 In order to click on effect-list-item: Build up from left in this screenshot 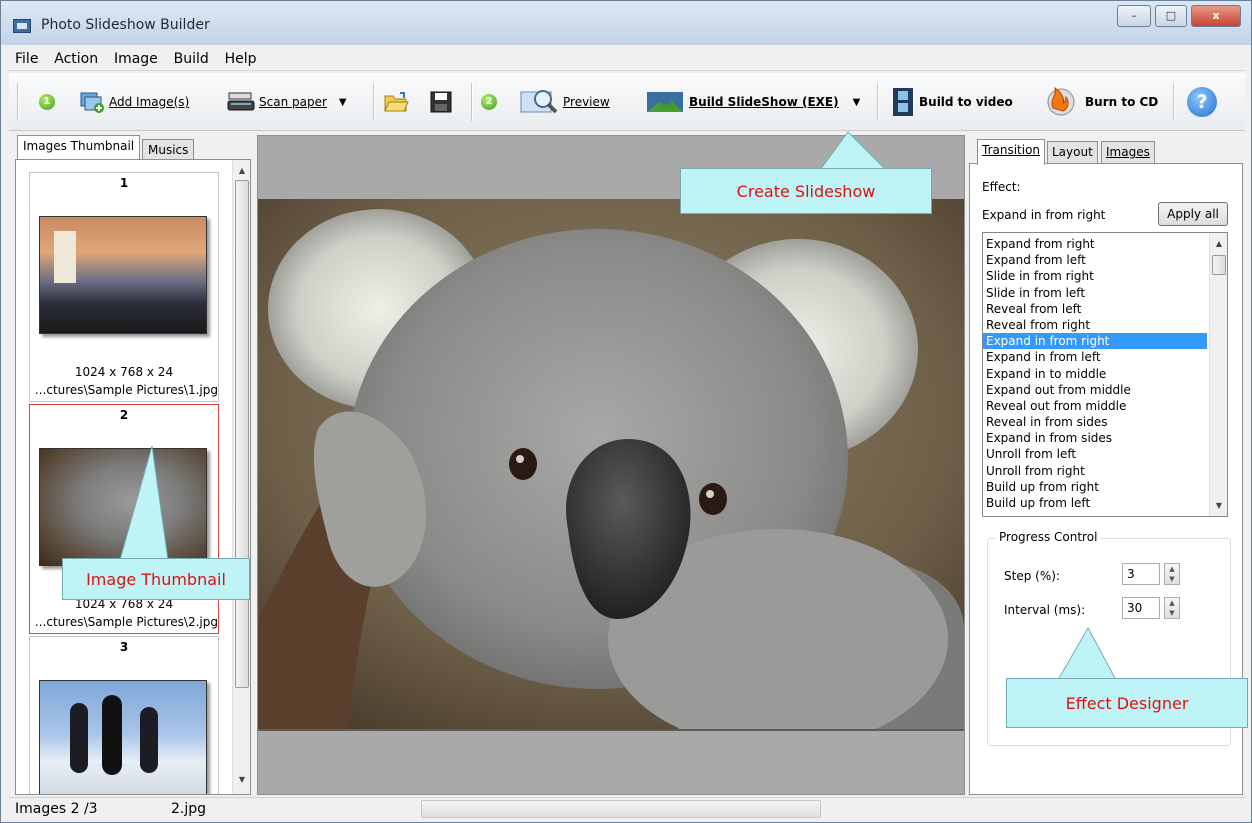, I will do `click(1095, 503)`.